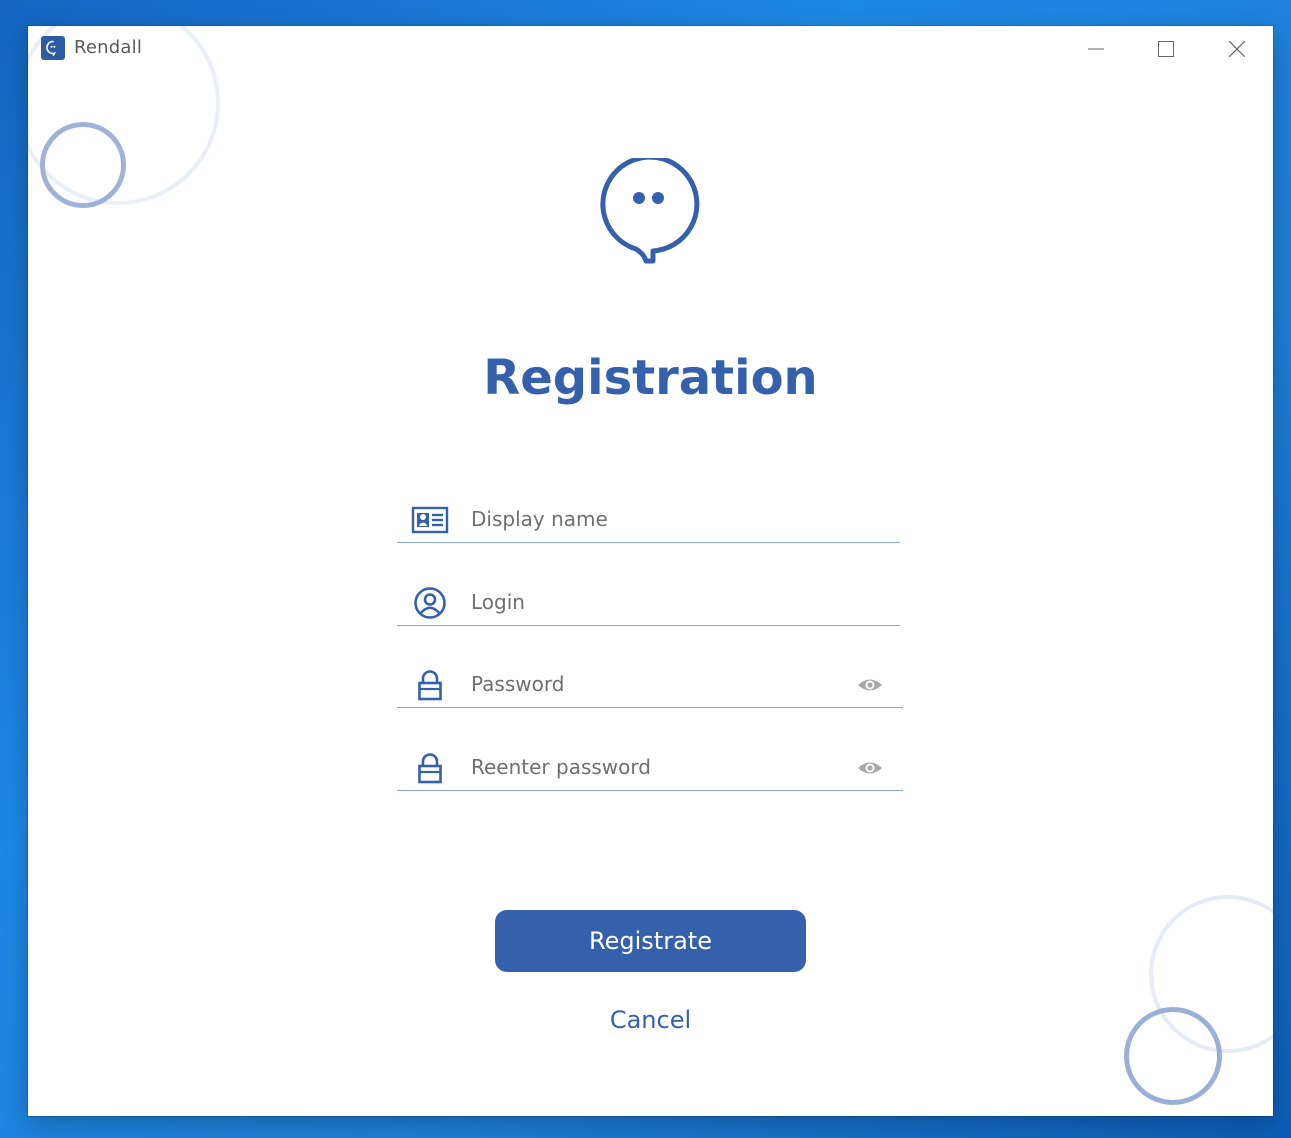 The width and height of the screenshot is (1291, 1138). What do you see at coordinates (53, 48) in the screenshot?
I see `chat-bubble-icon` at bounding box center [53, 48].